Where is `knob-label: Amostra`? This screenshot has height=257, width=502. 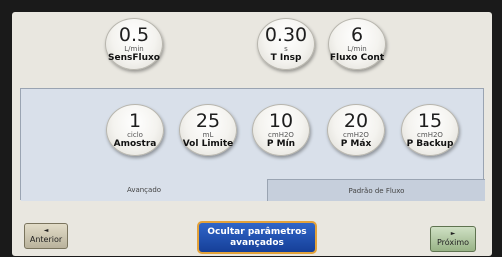
knob-label: Amostra is located at coordinates (135, 144).